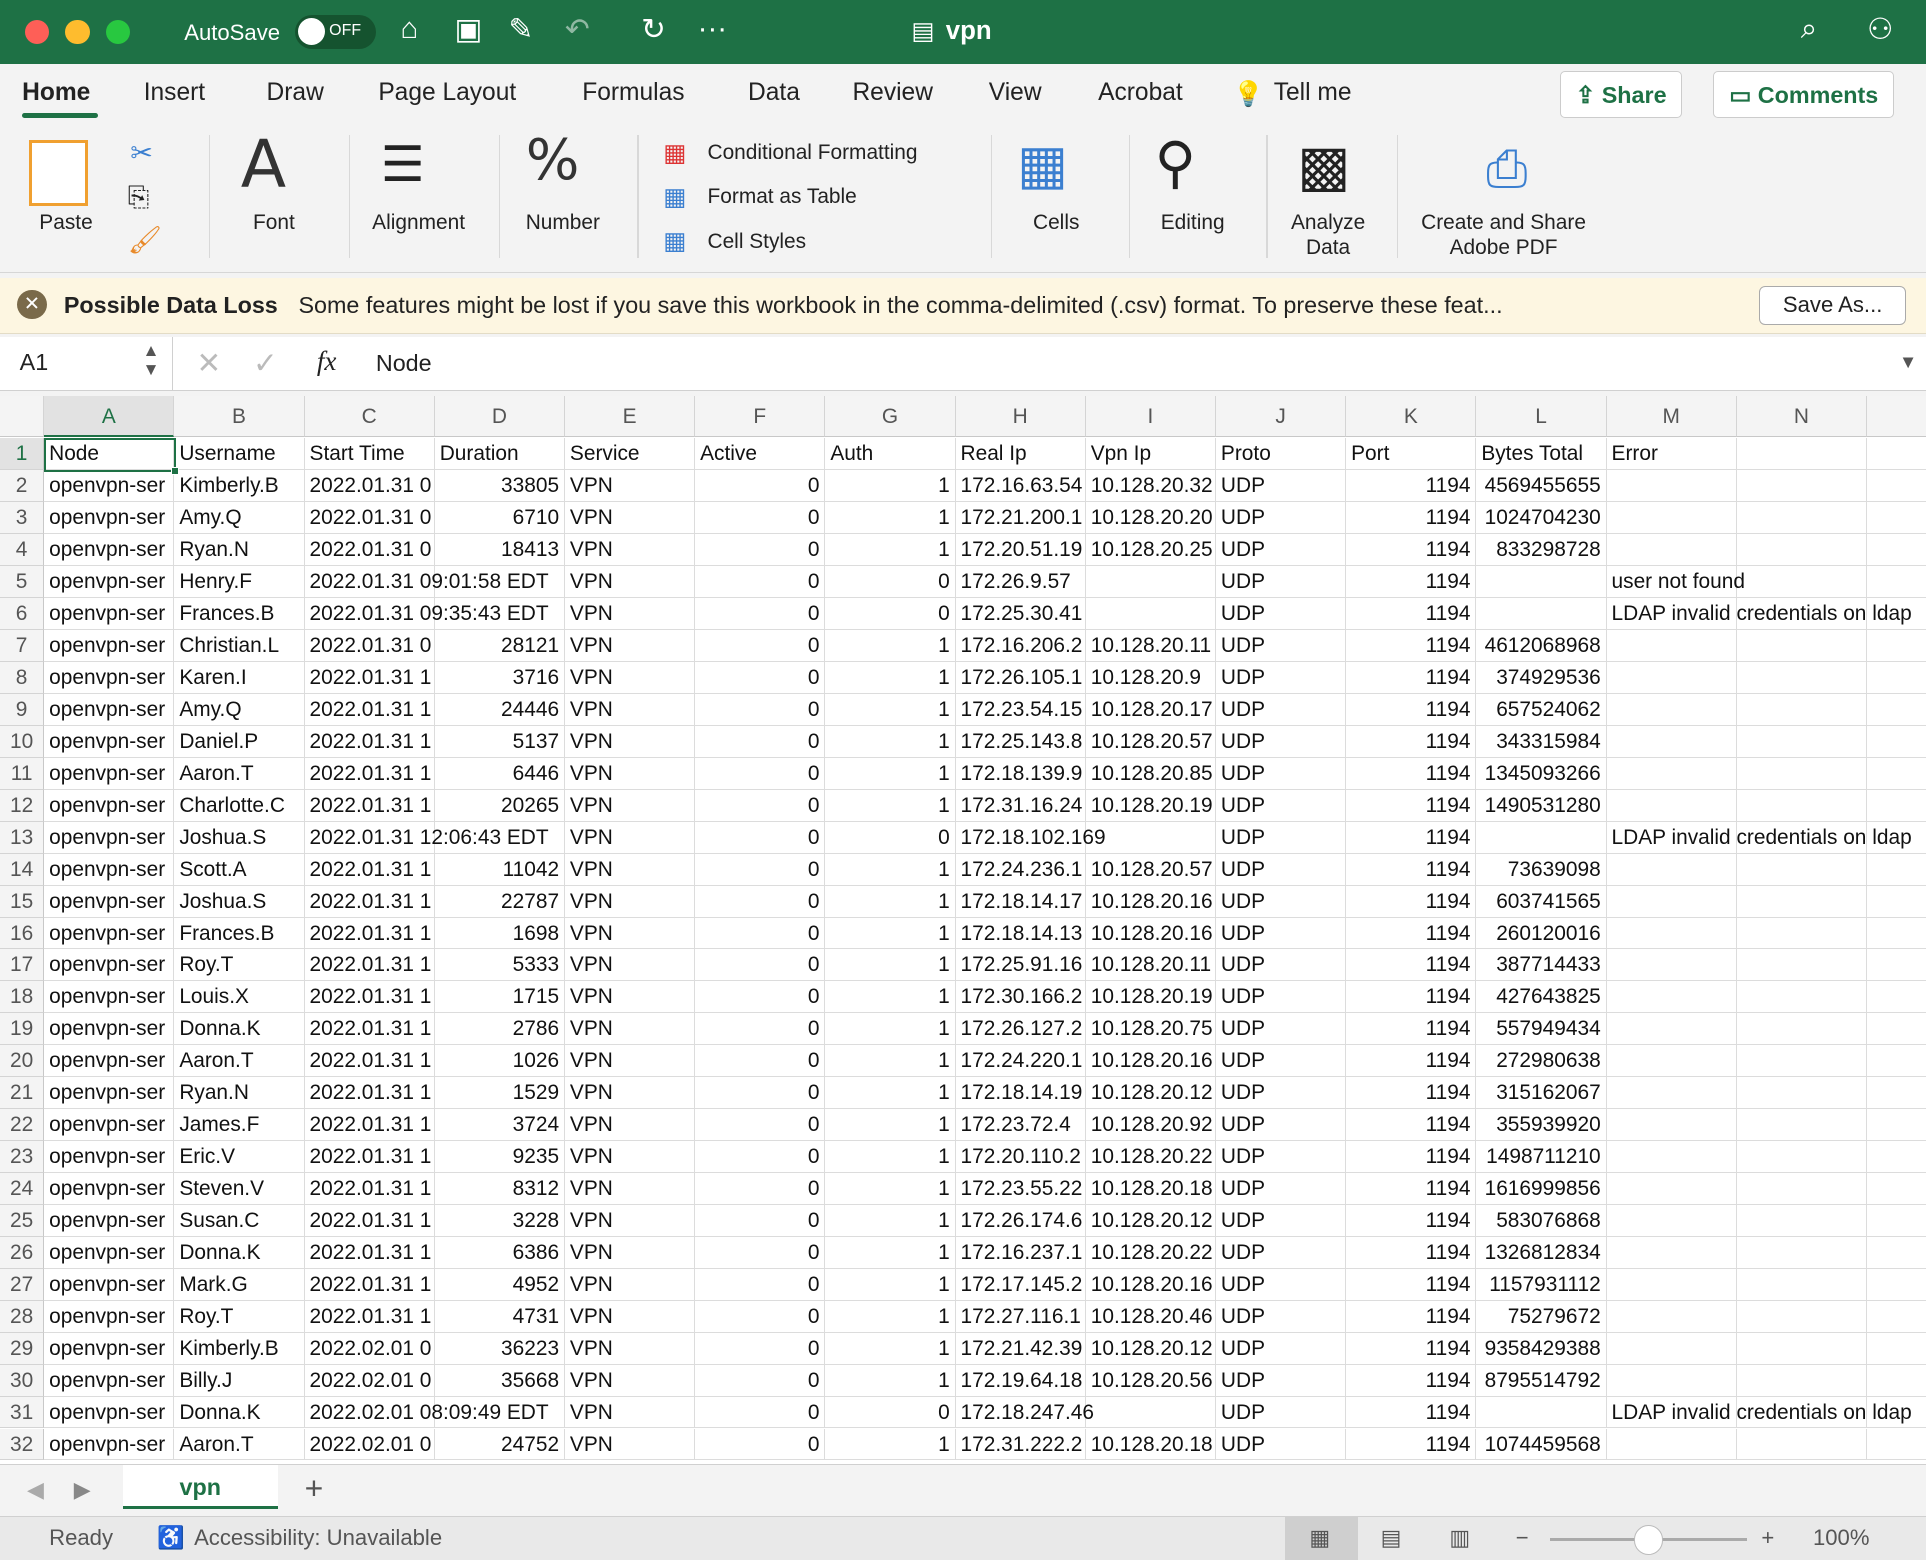  What do you see at coordinates (22, 1220) in the screenshot?
I see `row-header: 25` at bounding box center [22, 1220].